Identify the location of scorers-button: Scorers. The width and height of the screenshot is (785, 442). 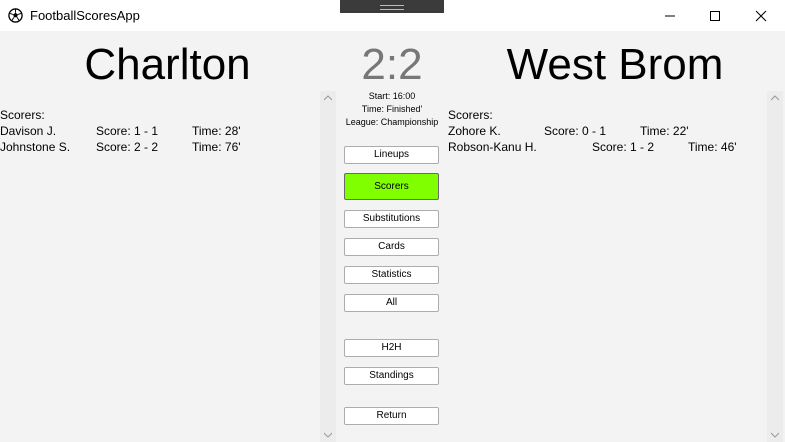
(391, 186).